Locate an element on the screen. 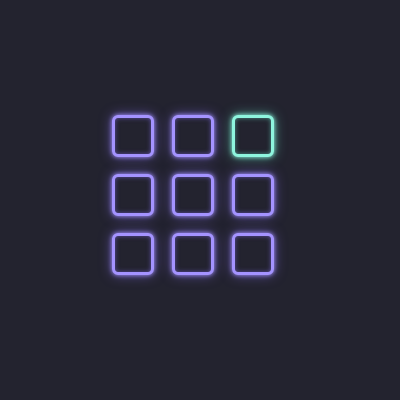 The width and height of the screenshot is (400, 400). grid-tile-active is located at coordinates (253, 136).